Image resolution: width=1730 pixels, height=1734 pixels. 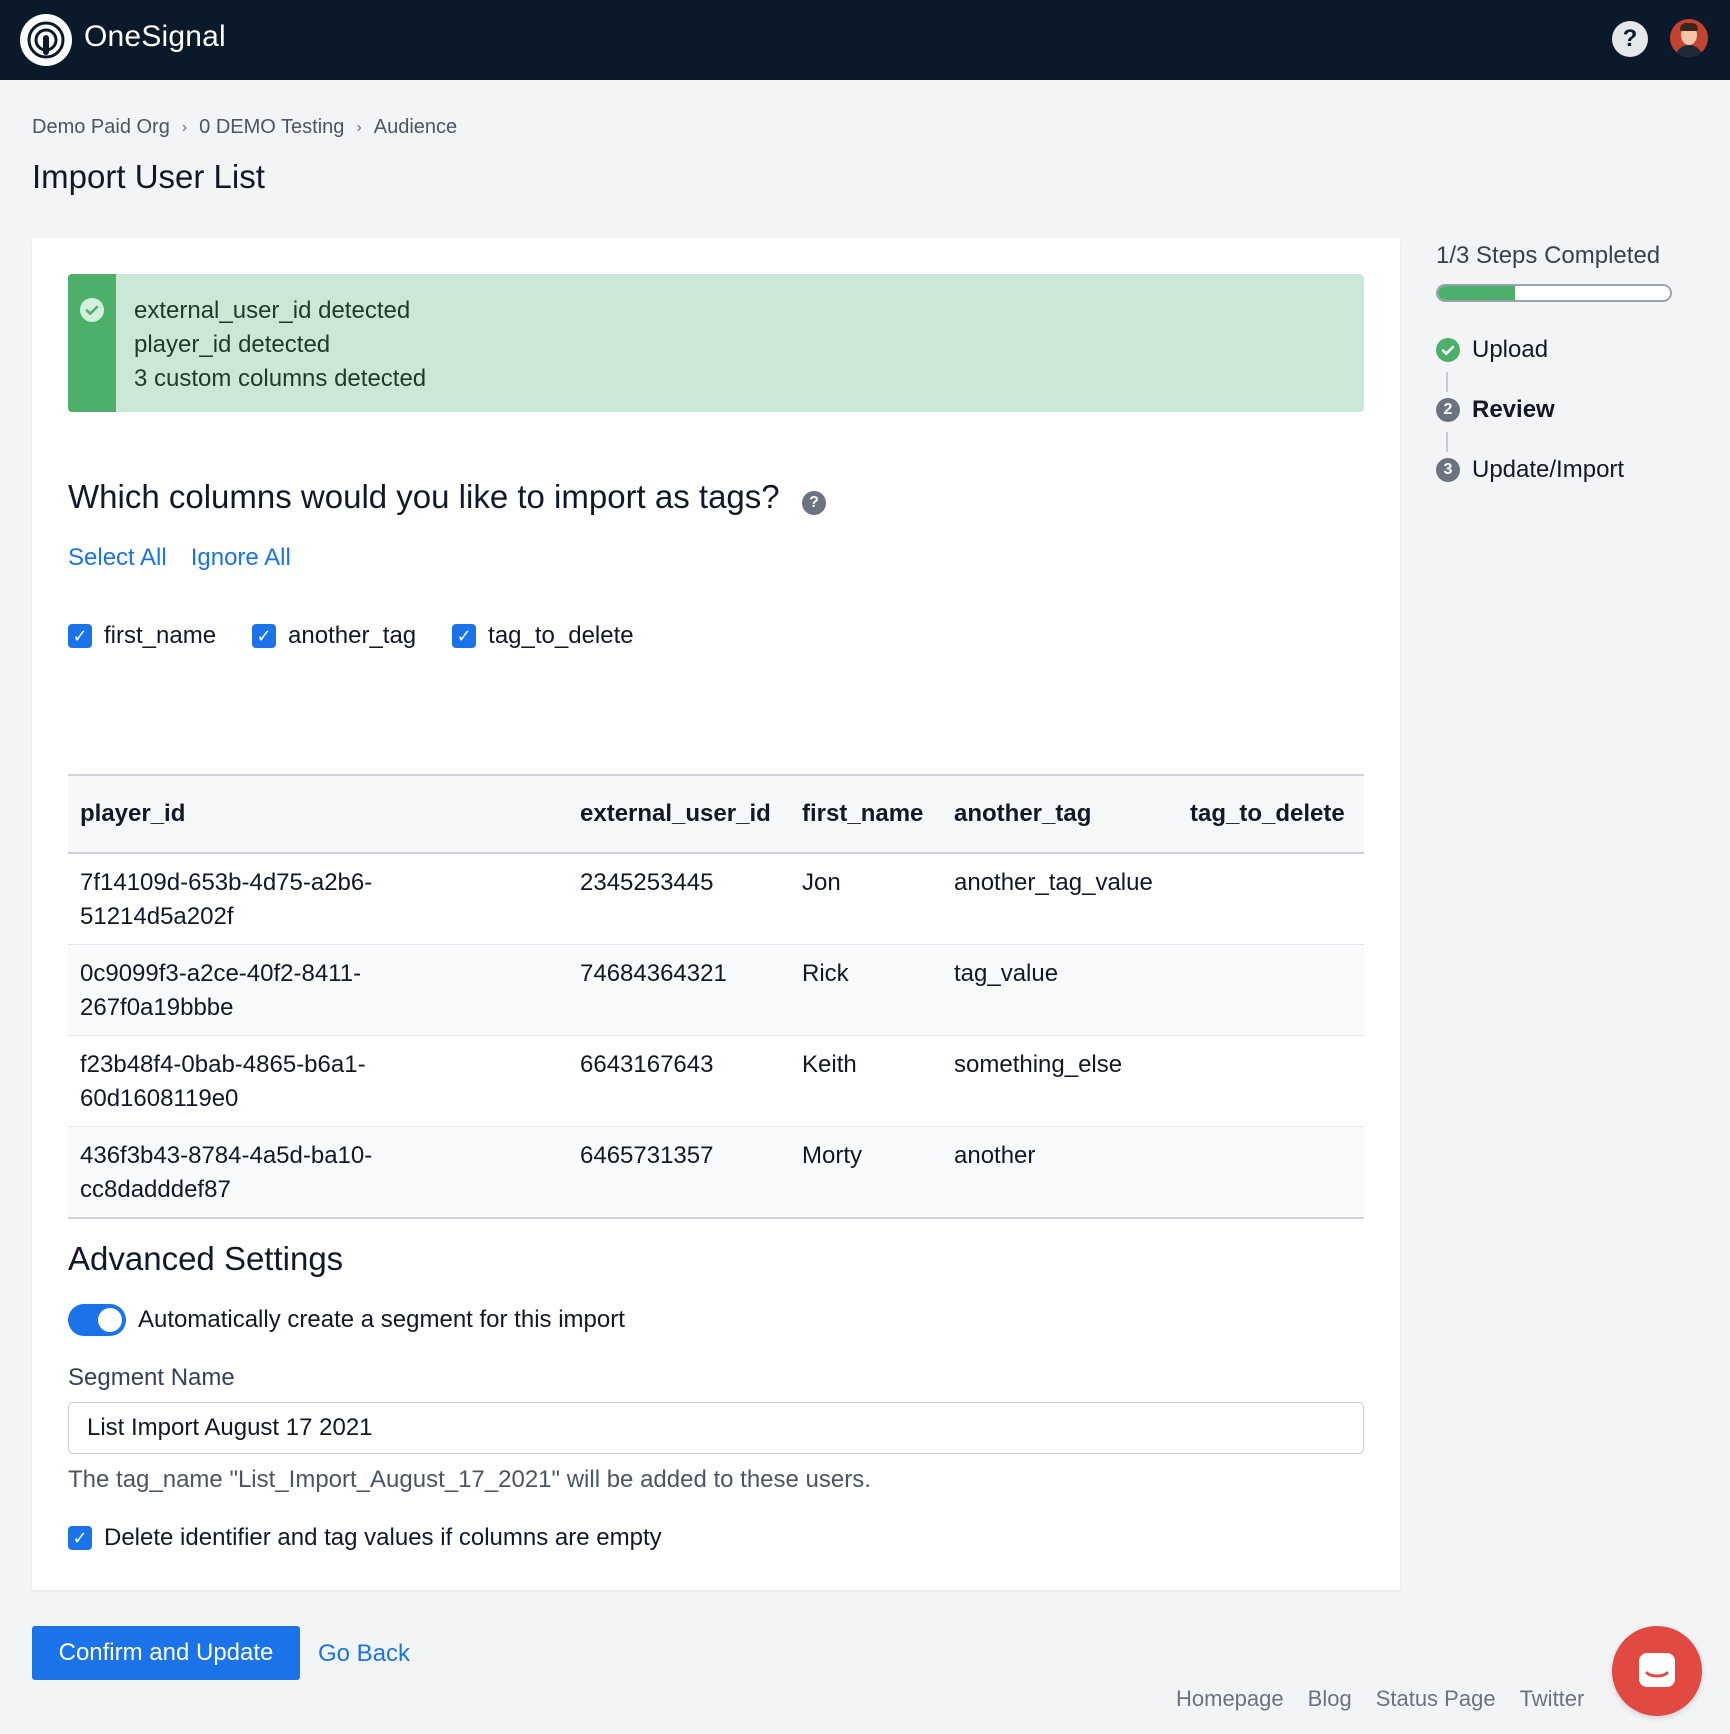 I want to click on tag-checkbox-first-name: ✓ first_name, so click(x=142, y=636).